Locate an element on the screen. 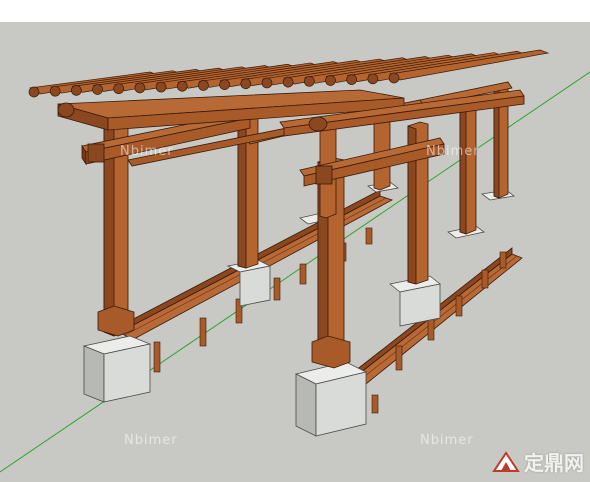  brand-text: 定鼎网 is located at coordinates (554, 463).